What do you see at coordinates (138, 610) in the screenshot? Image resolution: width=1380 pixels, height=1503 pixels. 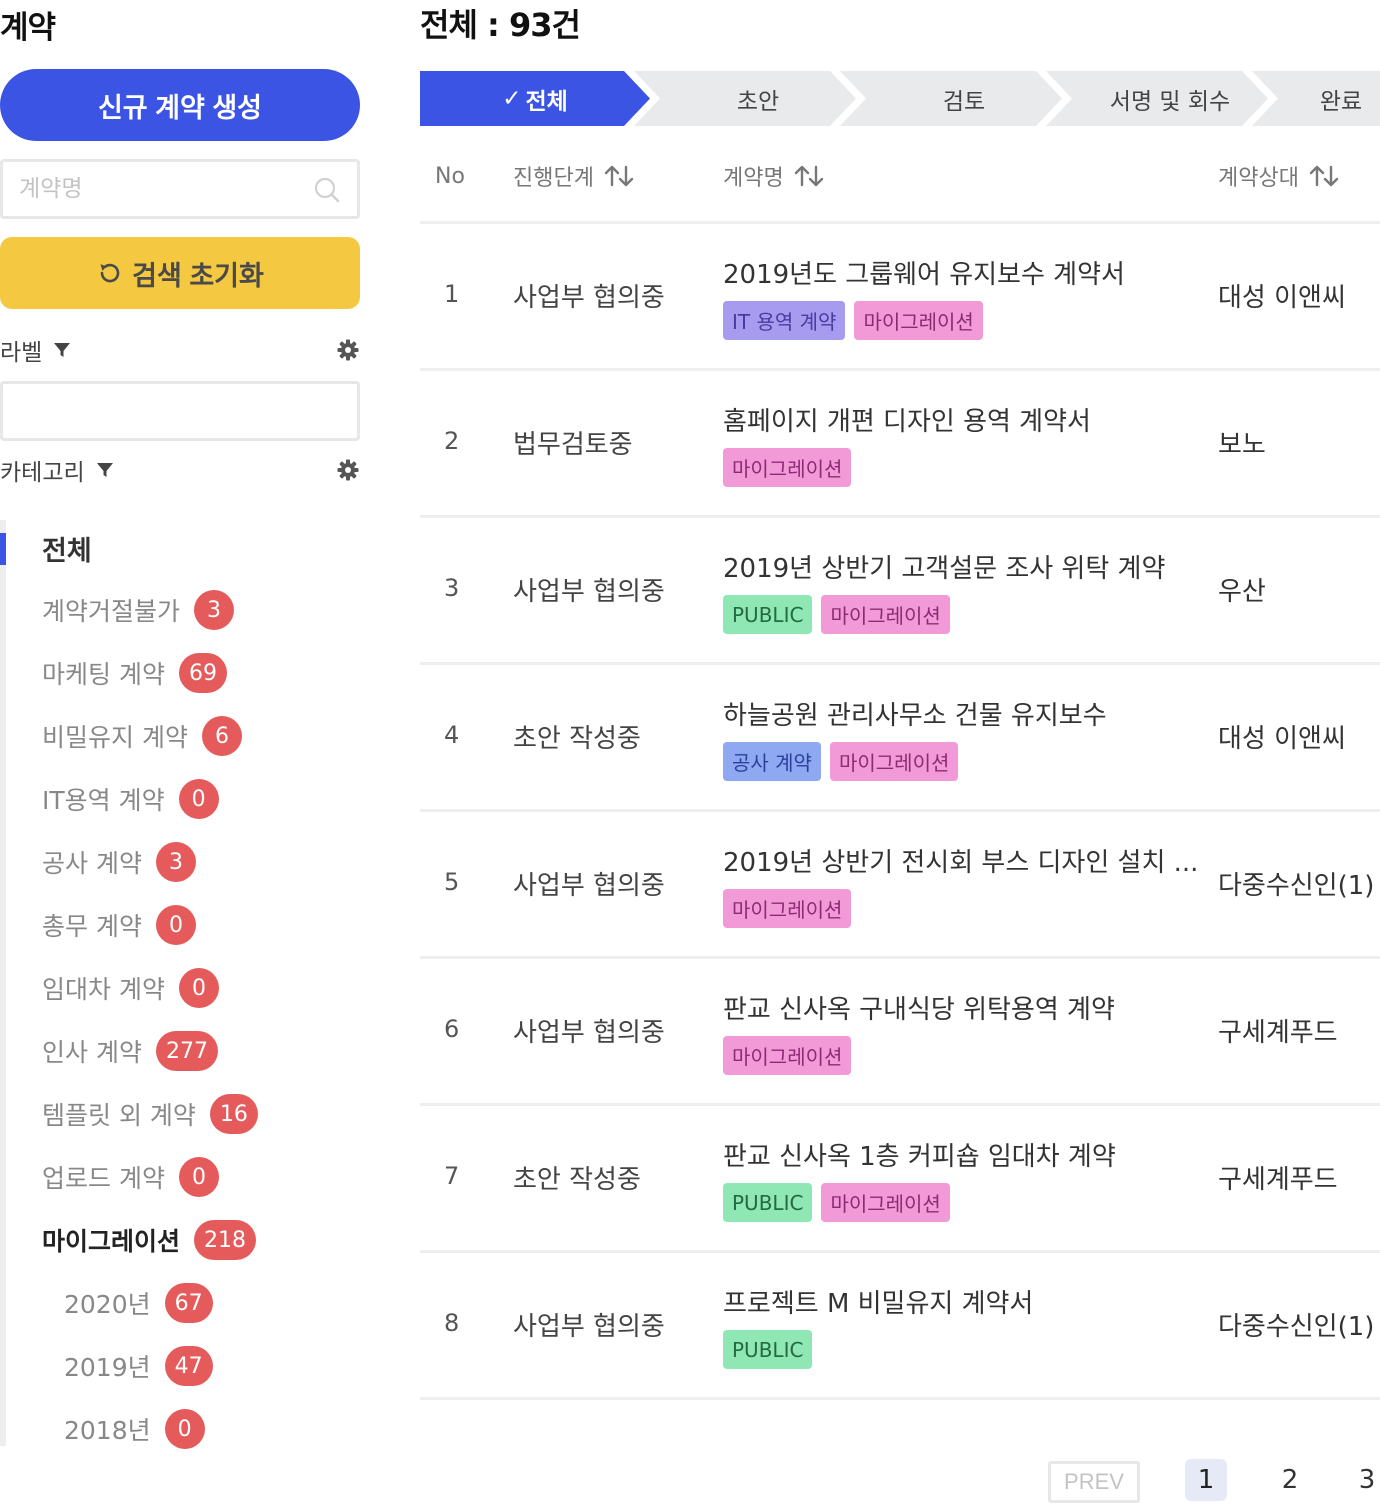 I see `category-item: 계약거절불가 3` at bounding box center [138, 610].